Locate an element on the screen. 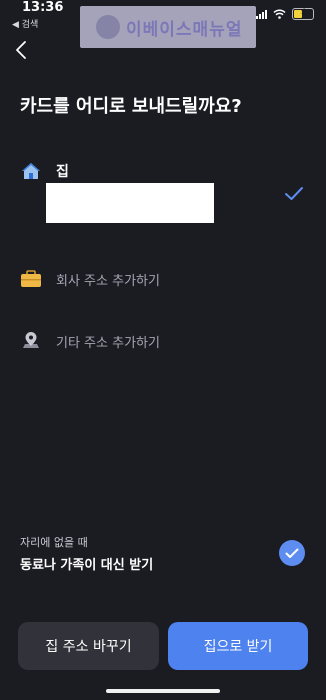 This screenshot has width=326, height=700. option-company-label: 회사 주소 추가하기 is located at coordinates (108, 281).